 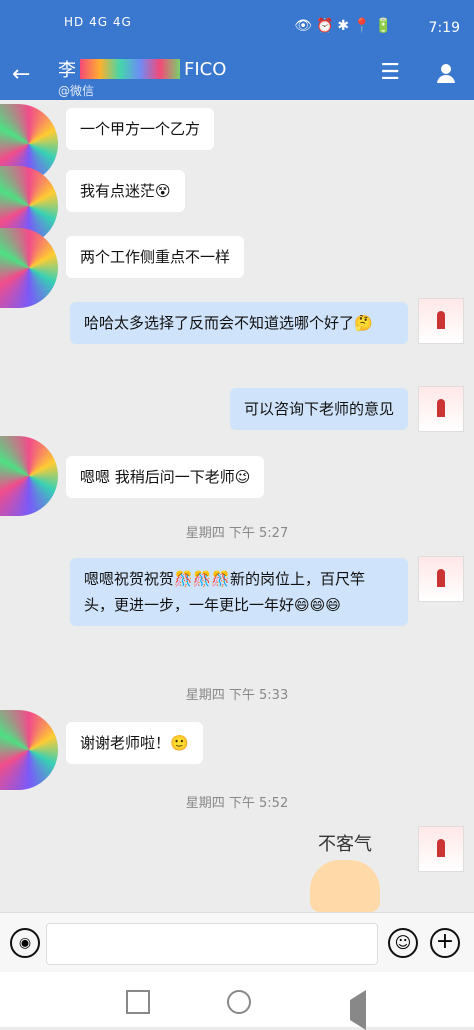 I want to click on plus-icon: +, so click(x=445, y=943).